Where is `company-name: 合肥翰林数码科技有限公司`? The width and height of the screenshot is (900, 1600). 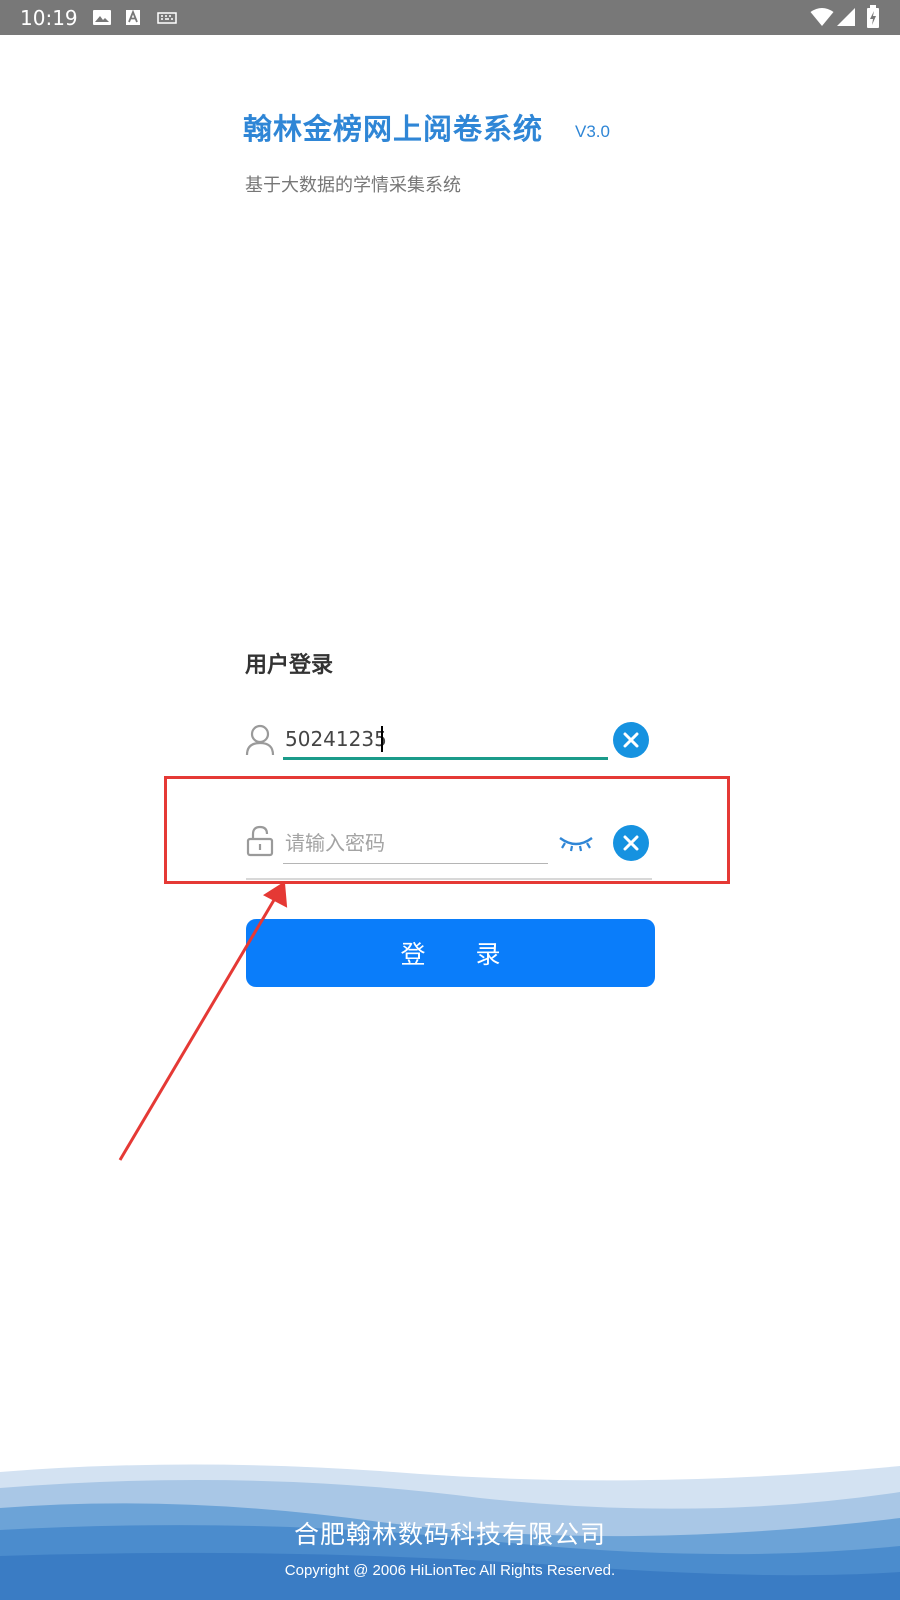 company-name: 合肥翰林数码科技有限公司 is located at coordinates (449, 1534).